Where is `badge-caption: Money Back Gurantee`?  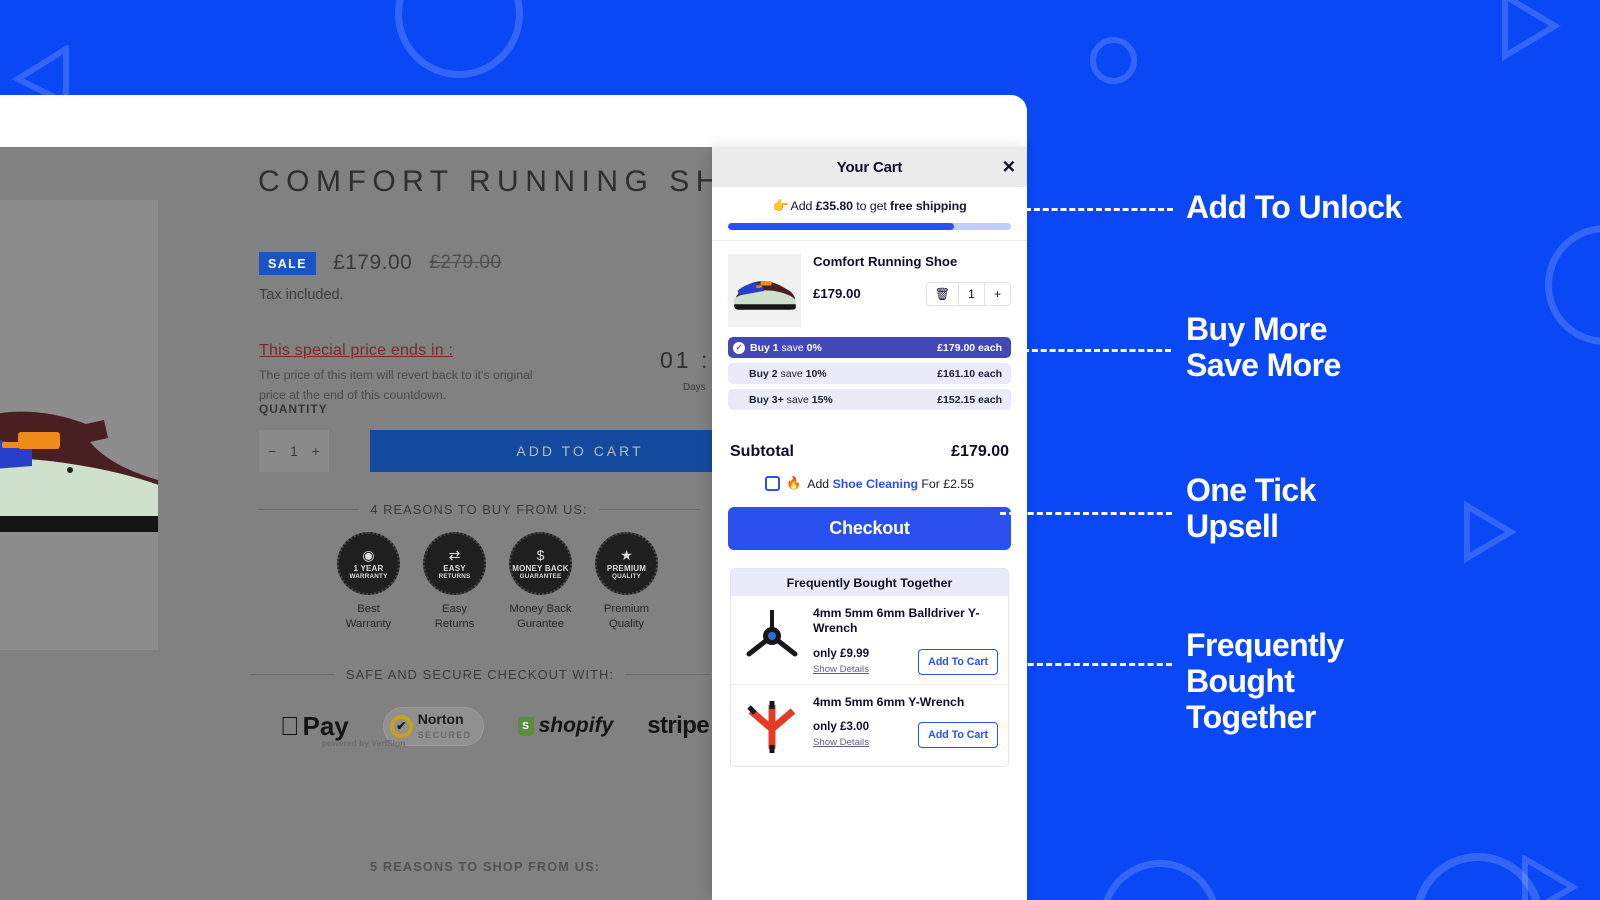 badge-caption: Money Back Gurantee is located at coordinates (540, 617).